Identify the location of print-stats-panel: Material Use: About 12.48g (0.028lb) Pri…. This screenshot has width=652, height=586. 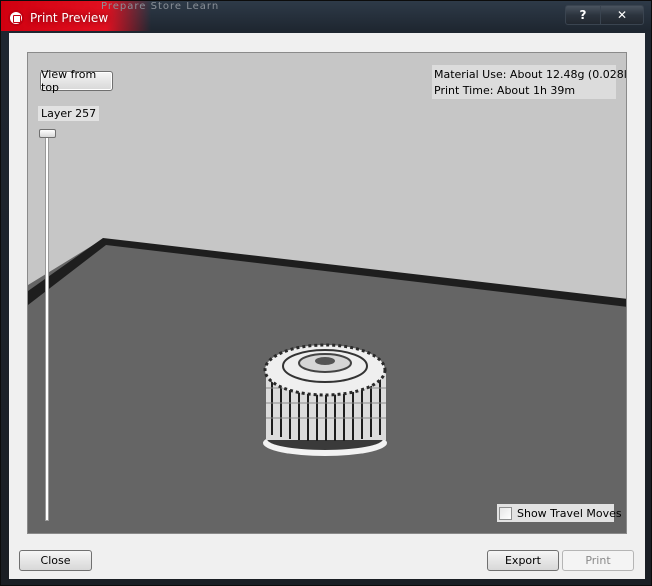
(529, 82).